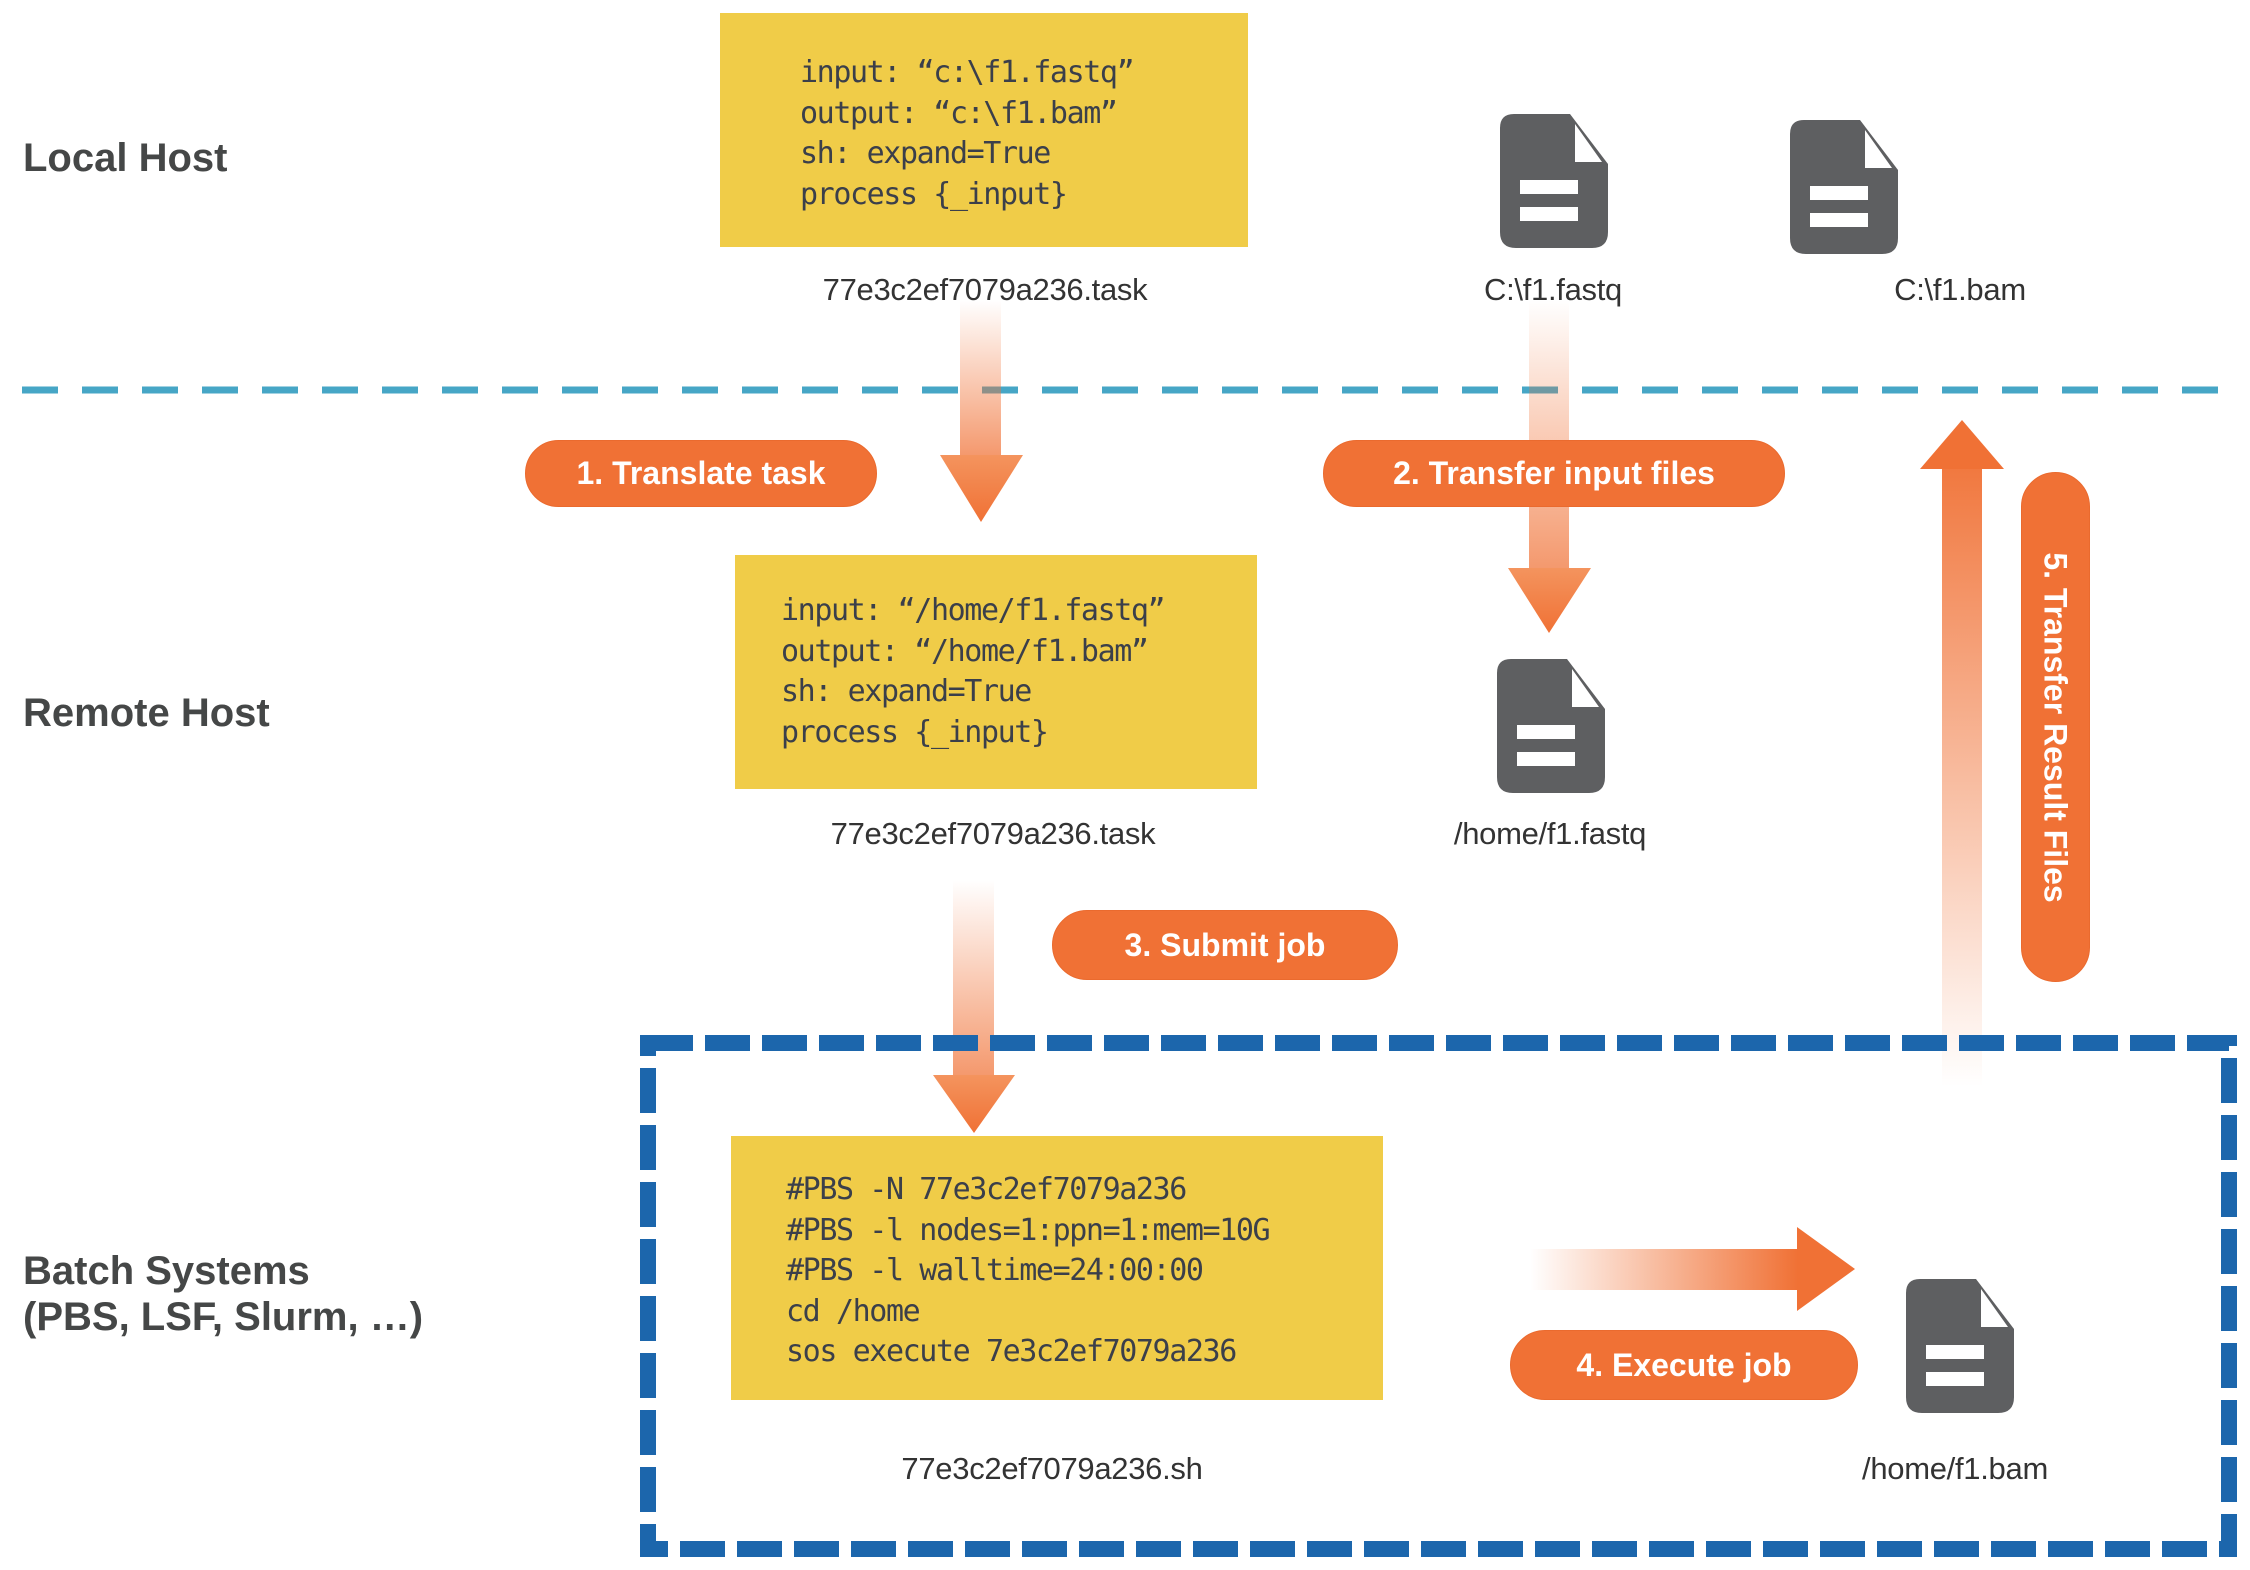 The height and width of the screenshot is (1570, 2250). I want to click on batch-systems-title: Batch Systems, so click(166, 1271).